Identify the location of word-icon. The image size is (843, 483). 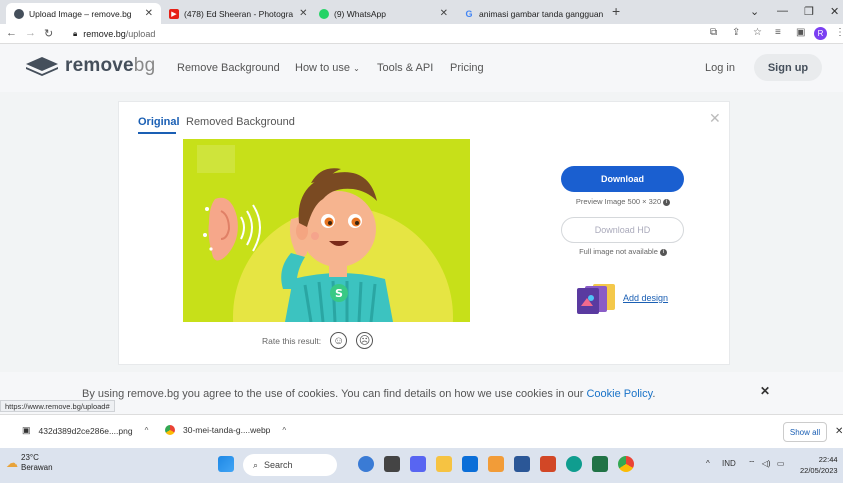
(522, 464).